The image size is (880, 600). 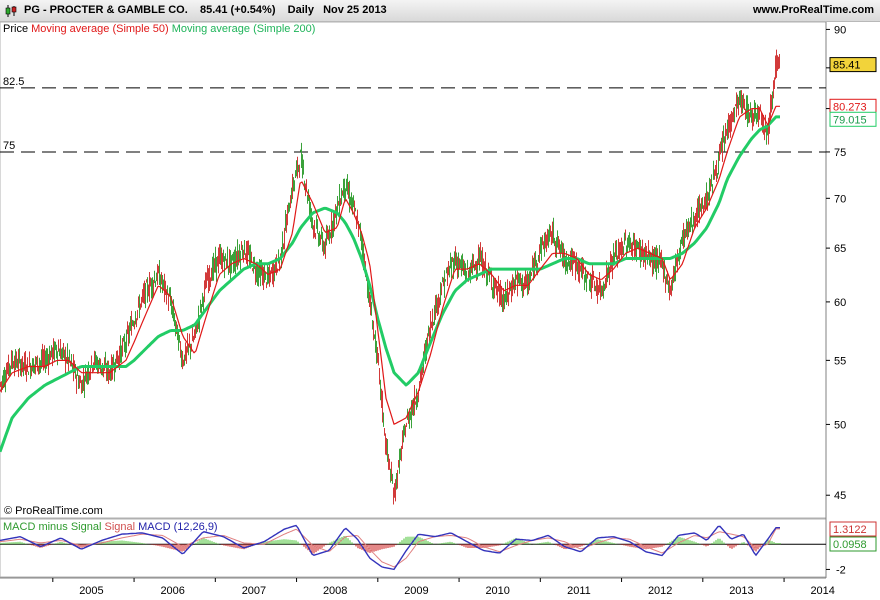 I want to click on date-label: Nov 25 2013, so click(x=355, y=10).